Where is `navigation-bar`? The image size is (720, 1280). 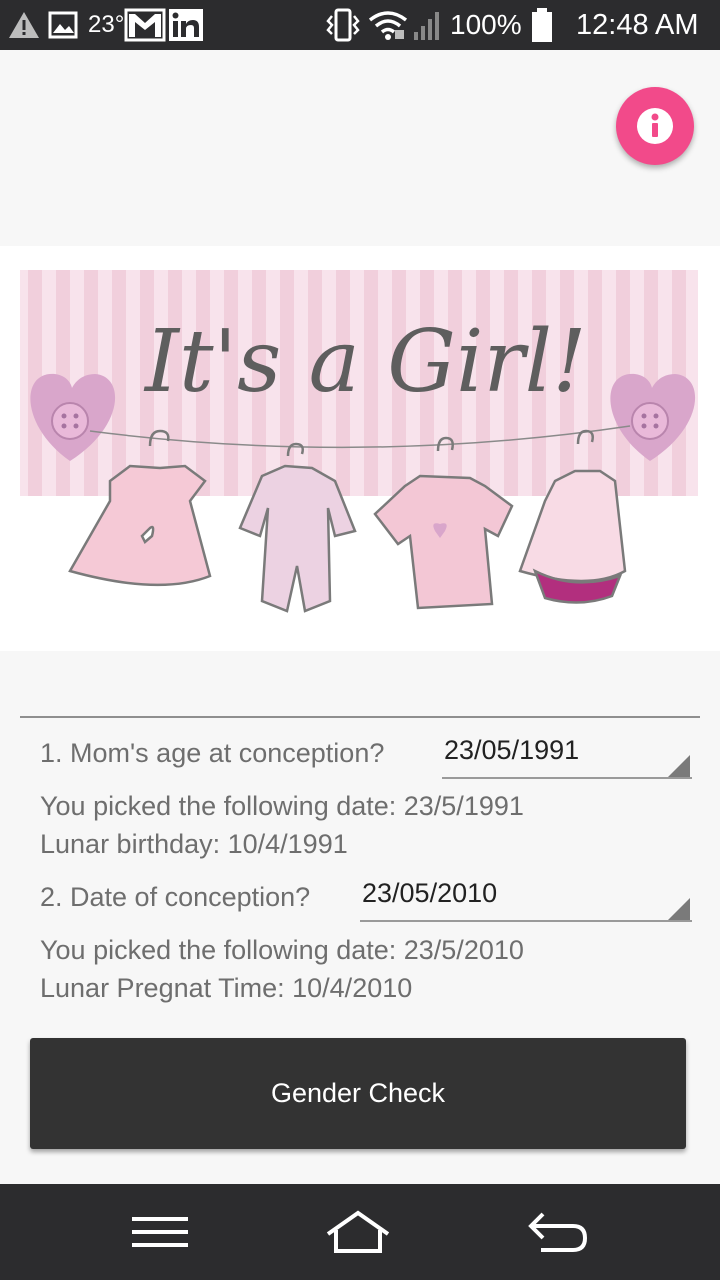 navigation-bar is located at coordinates (360, 1232).